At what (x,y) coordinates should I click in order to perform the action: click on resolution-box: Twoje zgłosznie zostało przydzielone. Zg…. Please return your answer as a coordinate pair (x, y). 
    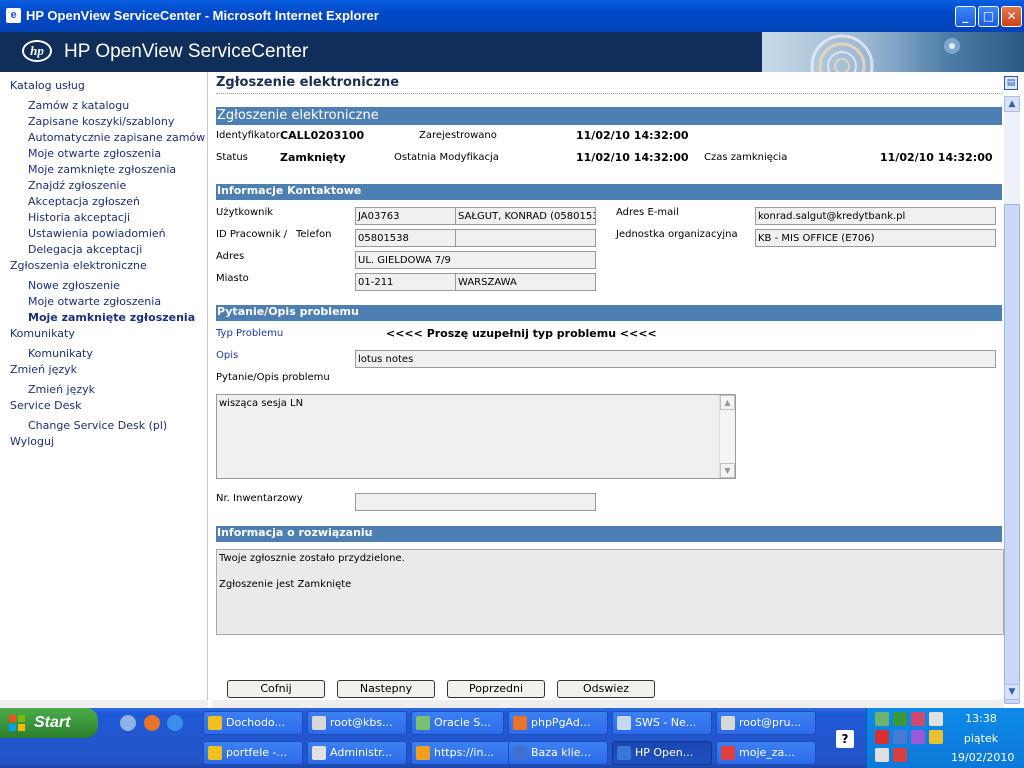
    Looking at the image, I should click on (610, 592).